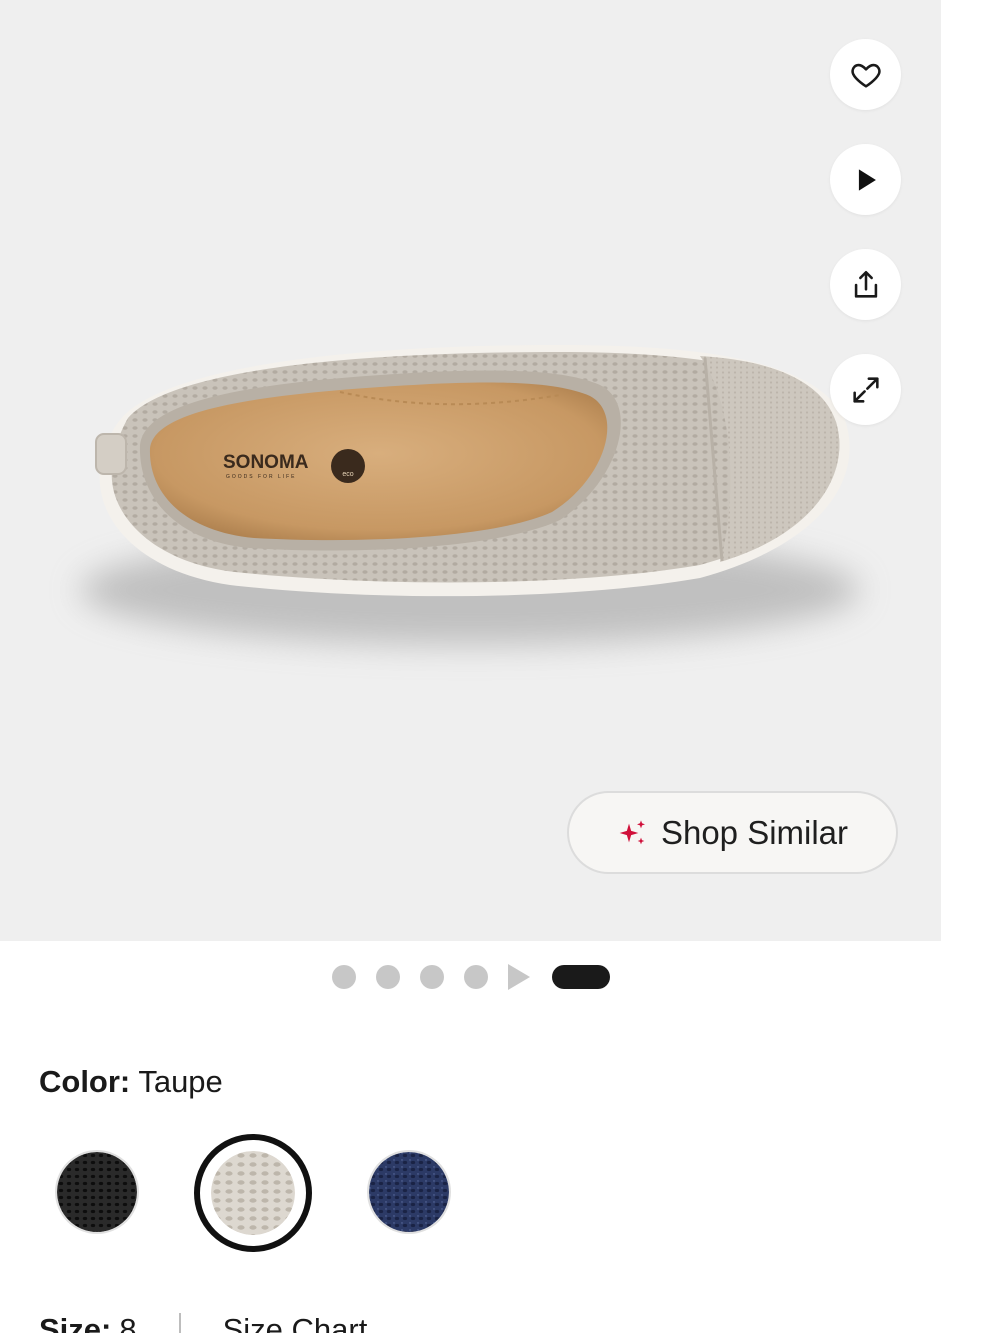  I want to click on carousel-video-play-icon, so click(519, 977).